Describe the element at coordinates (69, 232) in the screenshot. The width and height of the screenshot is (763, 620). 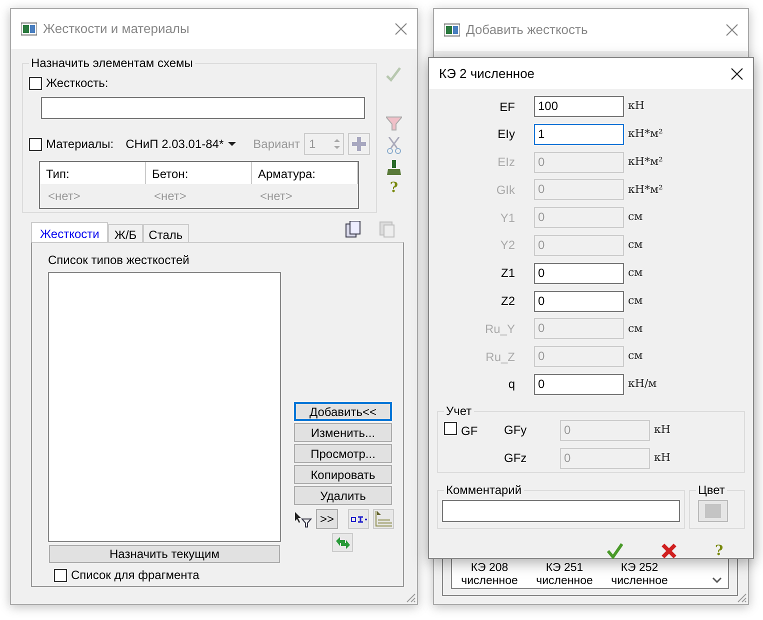
I see `tab: Жесткости` at that location.